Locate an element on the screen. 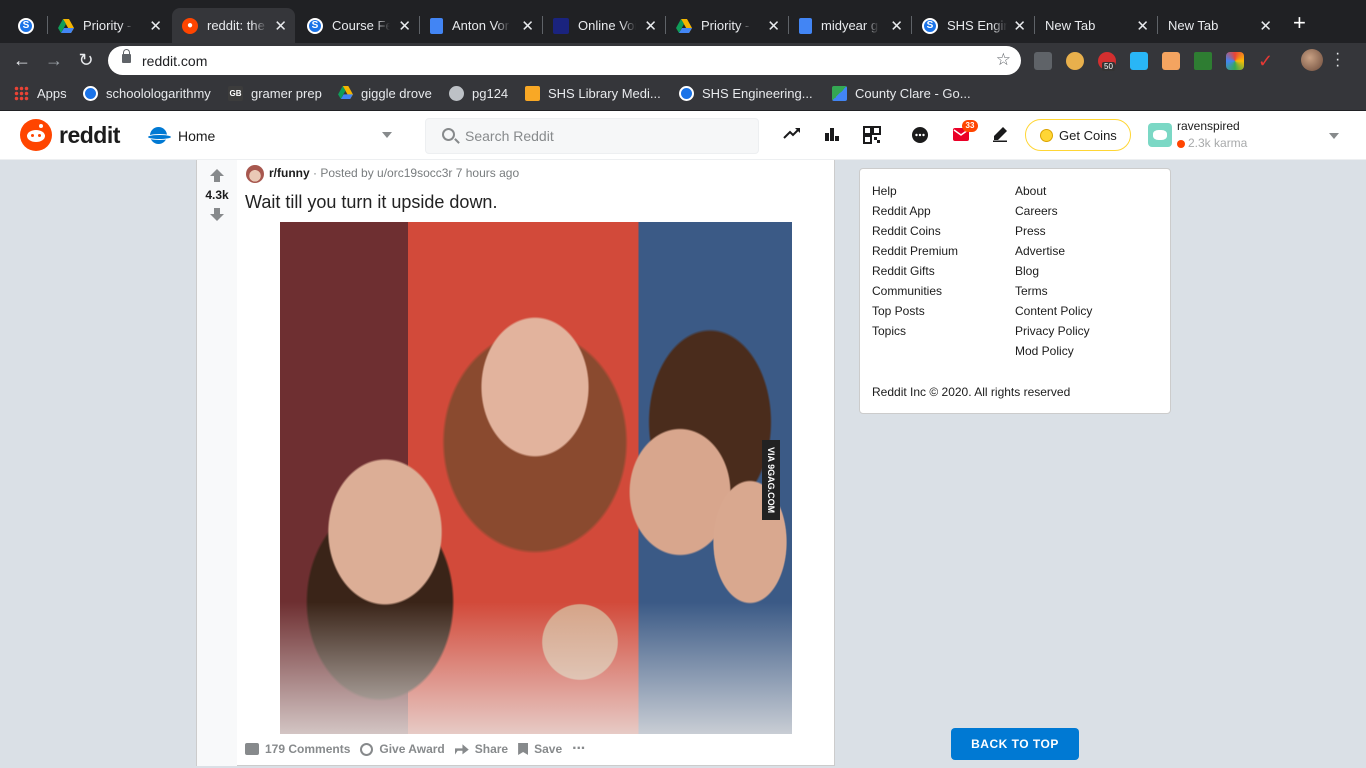 The image size is (1366, 768). footer-link-topics: Topics is located at coordinates (915, 333).